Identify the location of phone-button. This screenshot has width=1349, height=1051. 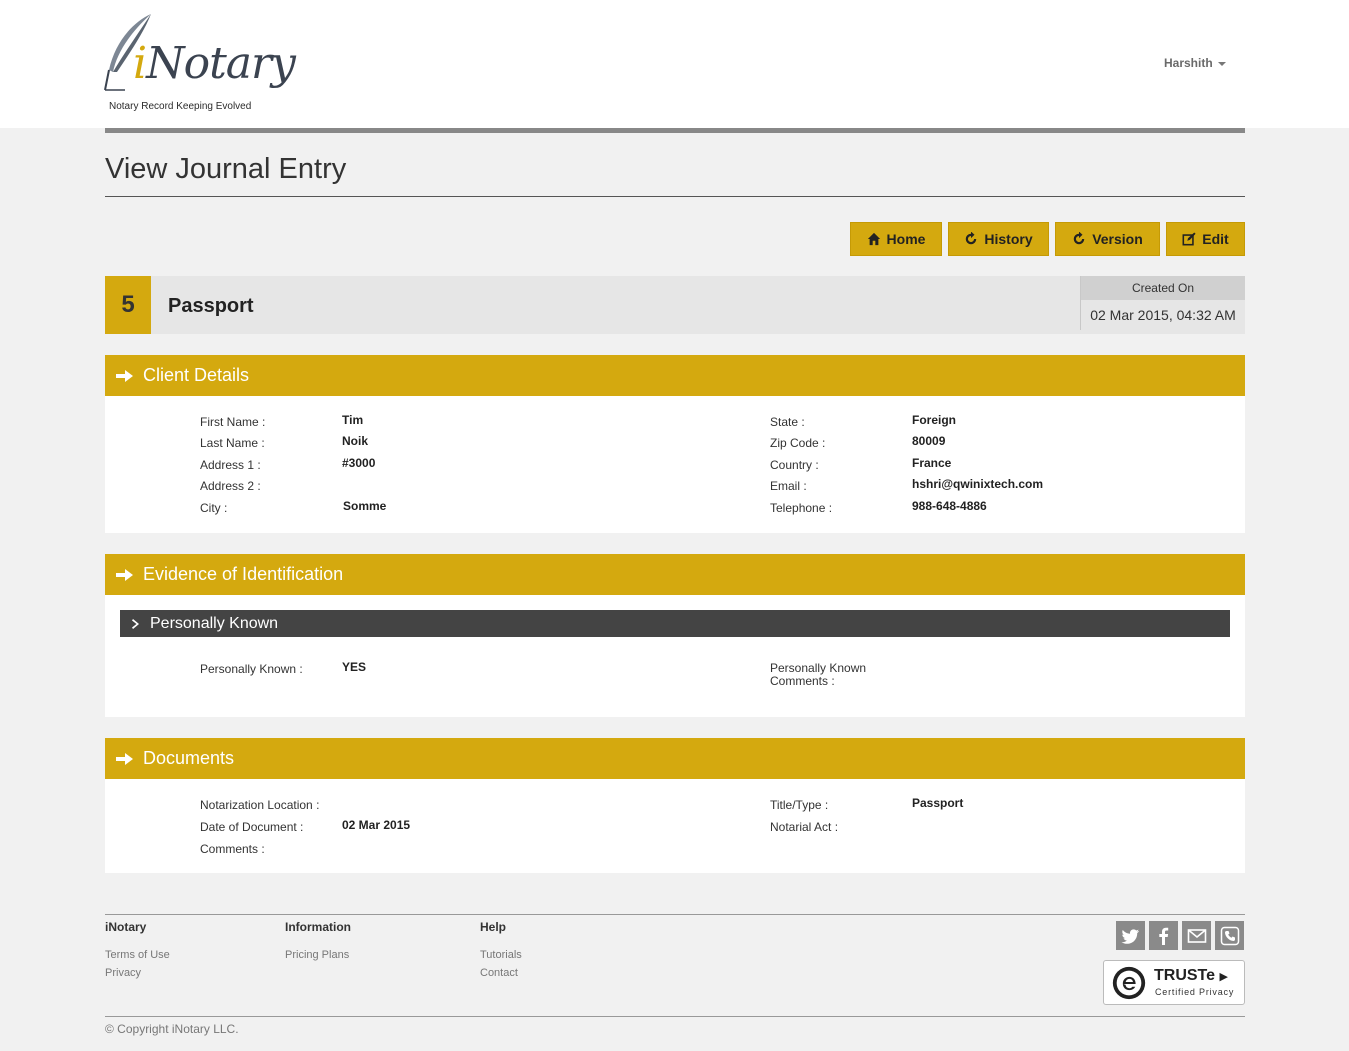
(1229, 935).